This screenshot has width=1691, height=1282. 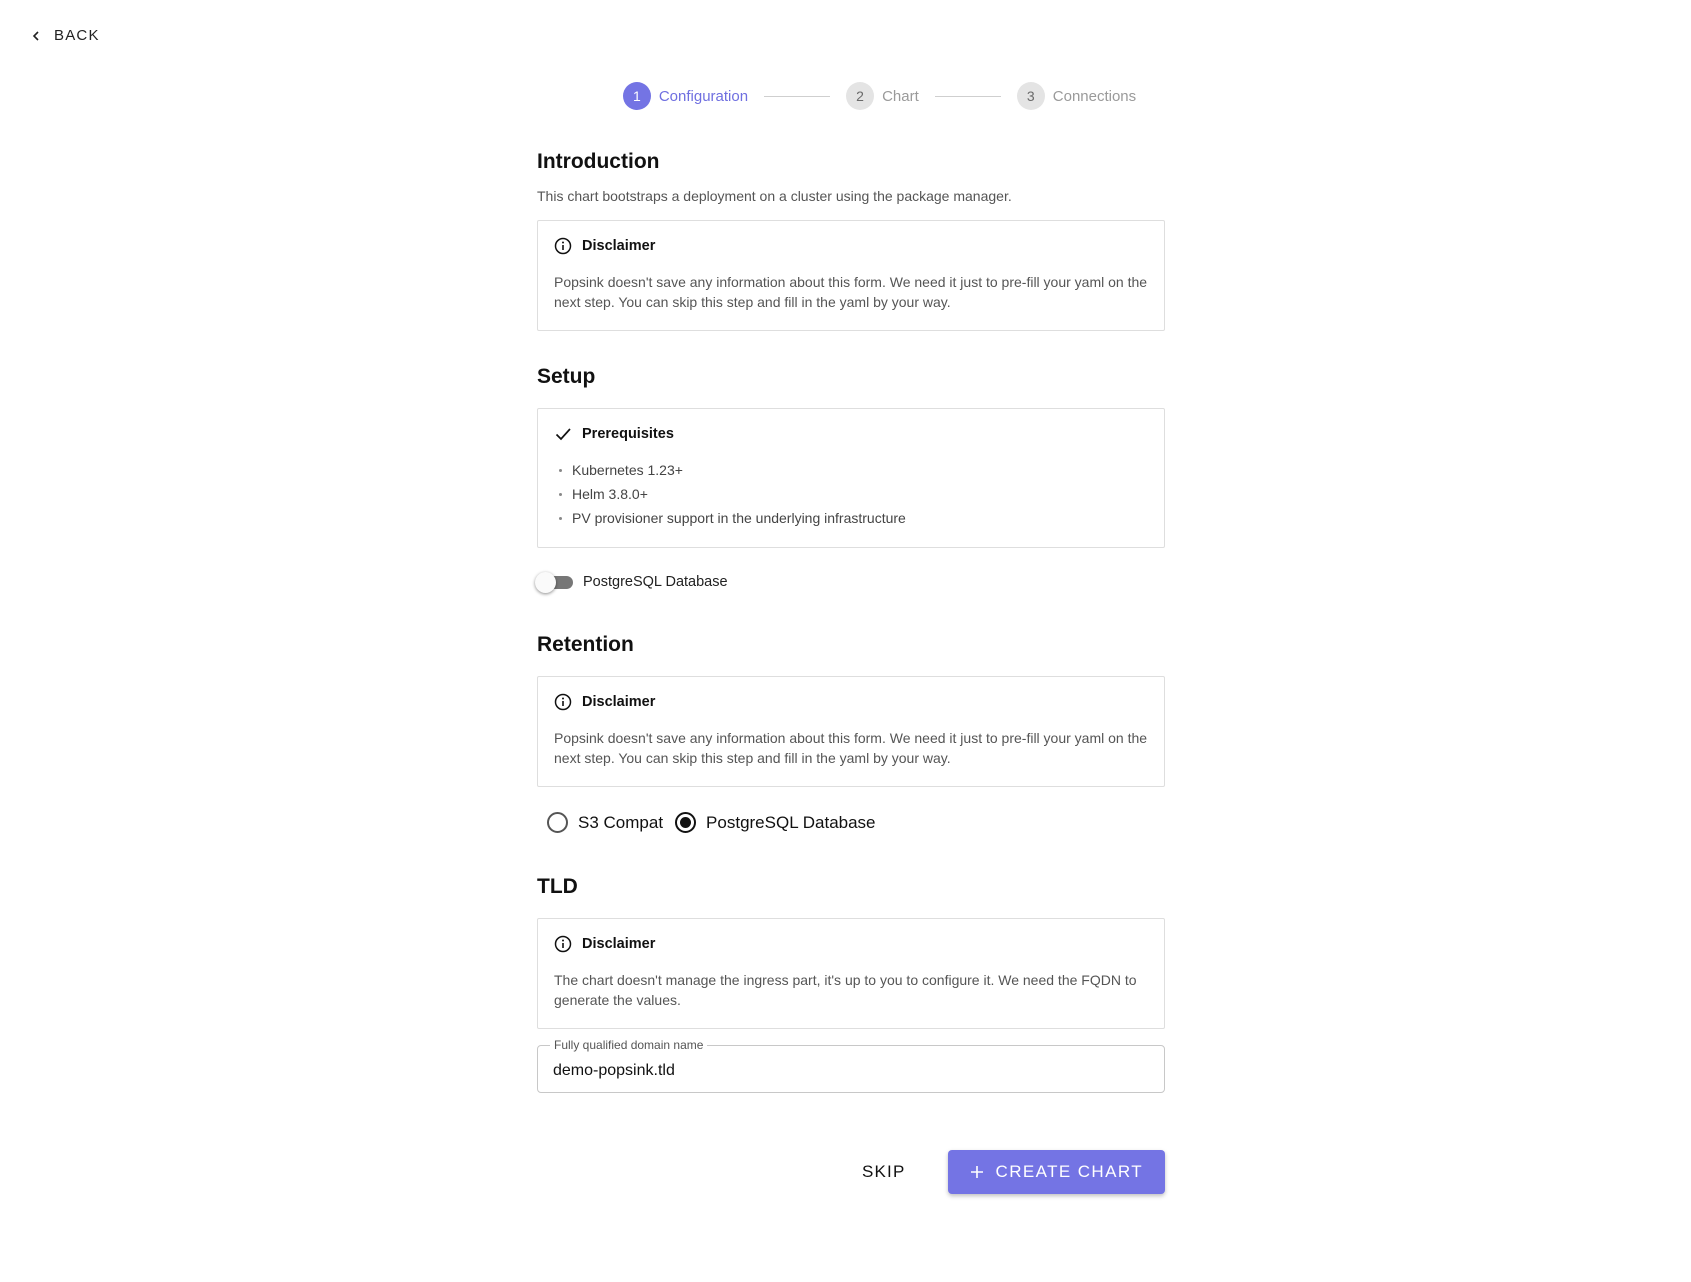 I want to click on stepper: 1 Configuration 2 Chart 3 Connections, so click(x=845, y=96).